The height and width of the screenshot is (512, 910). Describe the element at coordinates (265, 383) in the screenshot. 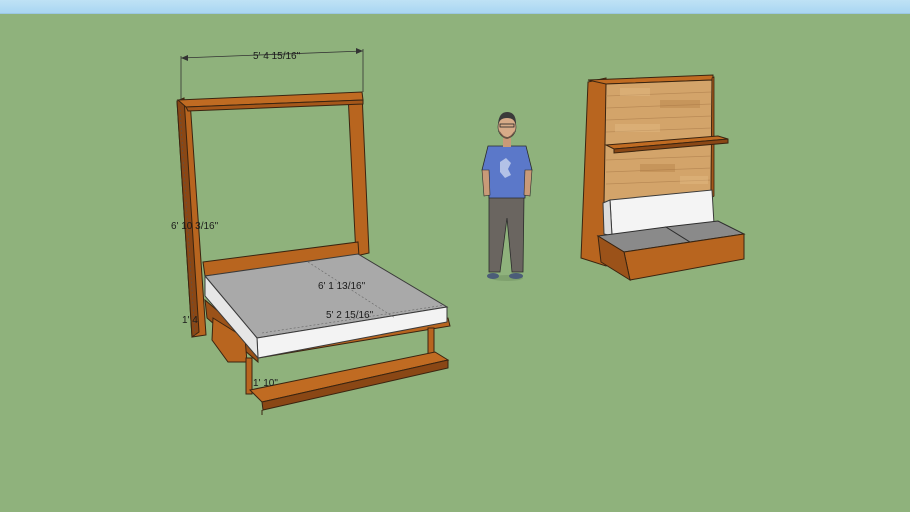

I see `dim-shelf-label: 1' 10"` at that location.